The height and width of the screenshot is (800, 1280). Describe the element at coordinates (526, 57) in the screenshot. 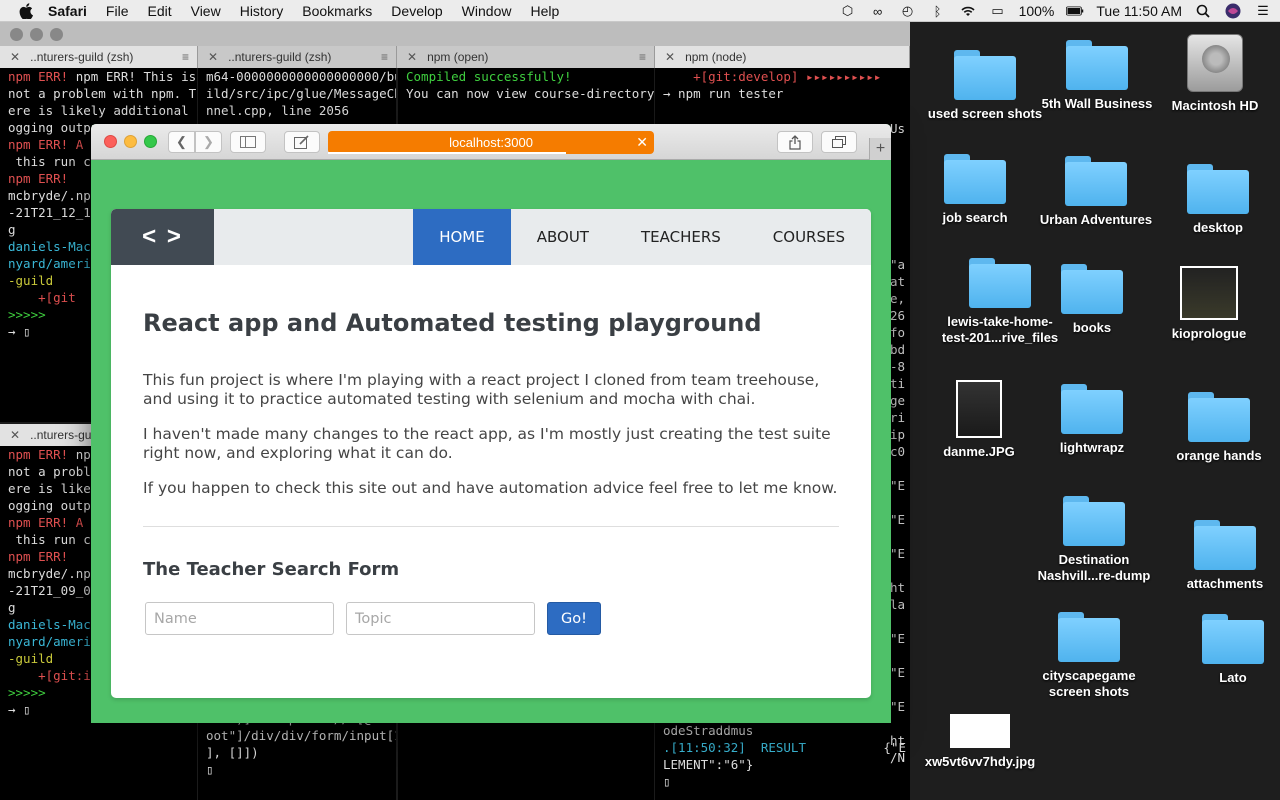

I see `terminal-tab-3: ✕ npm (open) ≡` at that location.